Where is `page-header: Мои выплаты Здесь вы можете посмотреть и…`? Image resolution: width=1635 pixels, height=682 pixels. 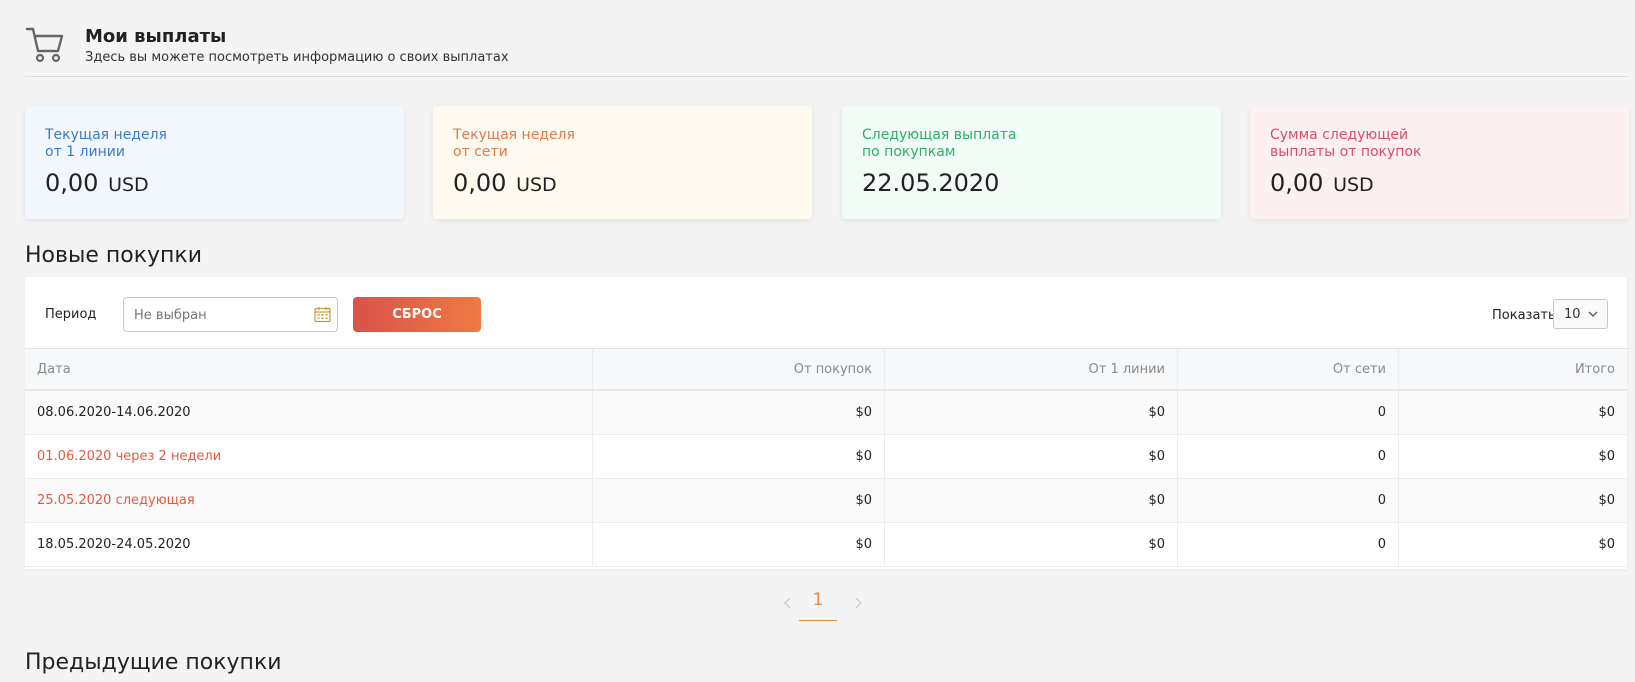 page-header: Мои выплаты Здесь вы можете посмотреть и… is located at coordinates (826, 38).